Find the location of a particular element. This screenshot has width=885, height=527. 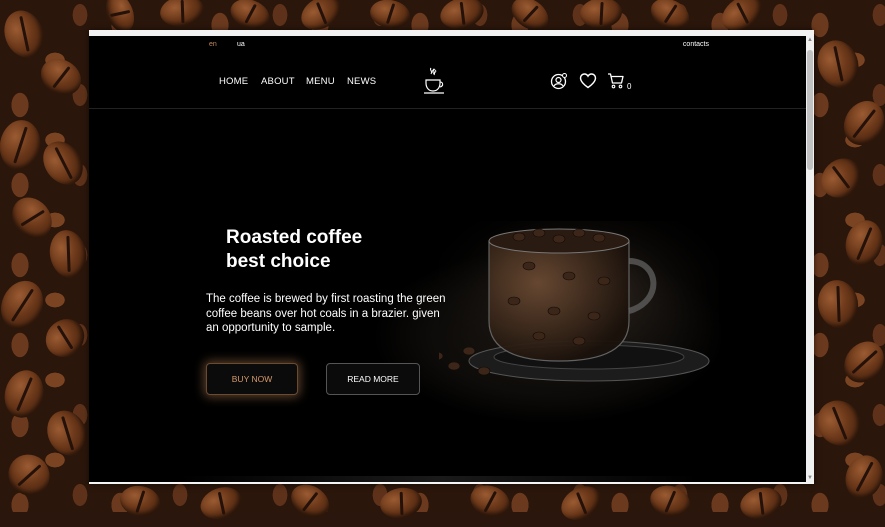

hero-title-line2: best choice is located at coordinates (278, 261).